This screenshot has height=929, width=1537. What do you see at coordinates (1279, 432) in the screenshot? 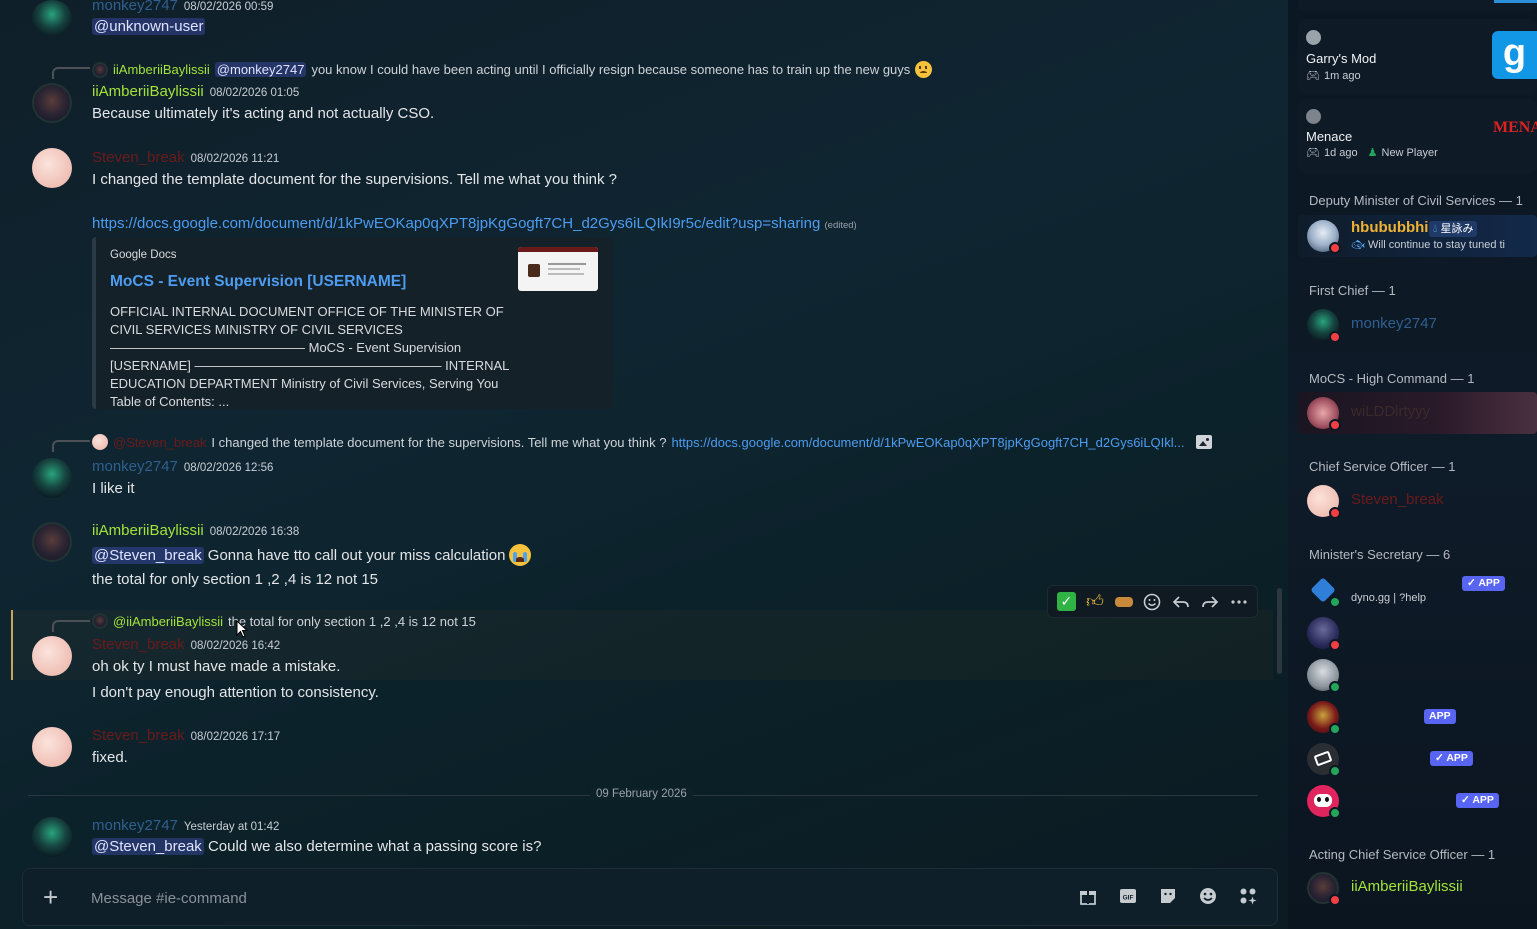
I see `chat-scrollbar` at bounding box center [1279, 432].